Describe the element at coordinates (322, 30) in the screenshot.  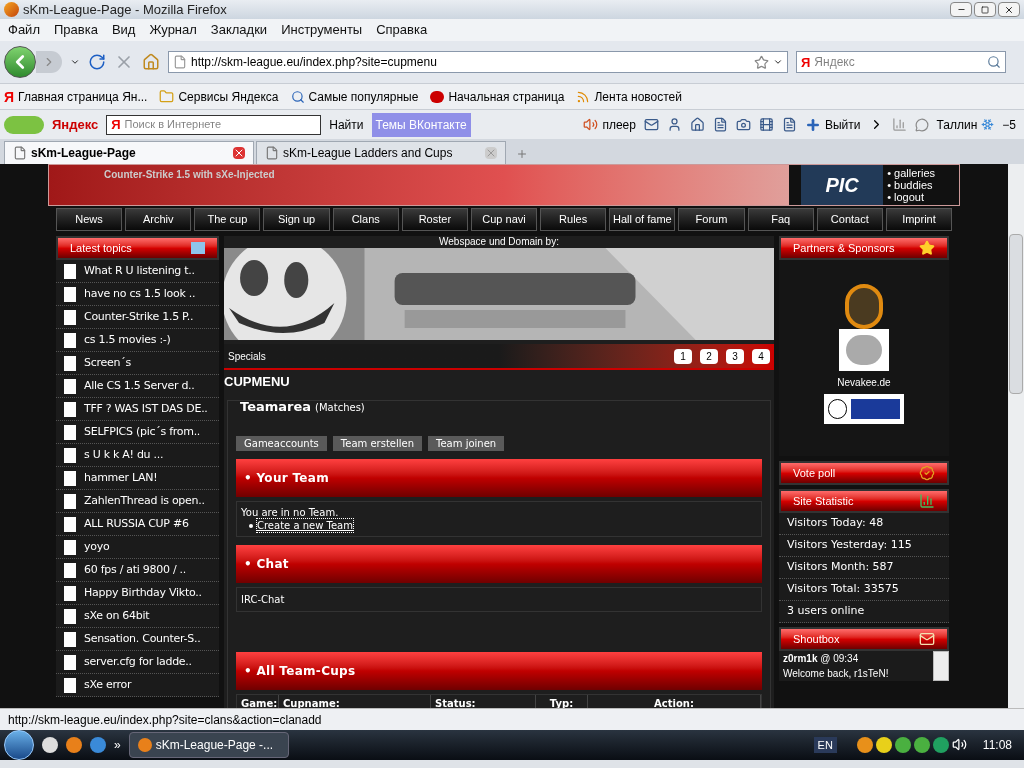
I see `menu-item: Инструменты` at that location.